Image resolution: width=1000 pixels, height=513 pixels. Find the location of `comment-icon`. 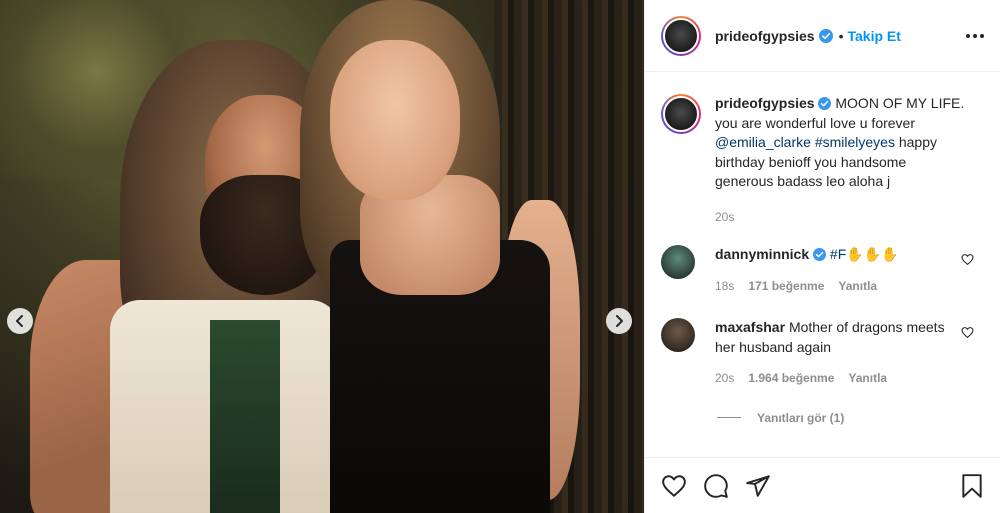

comment-icon is located at coordinates (716, 485).